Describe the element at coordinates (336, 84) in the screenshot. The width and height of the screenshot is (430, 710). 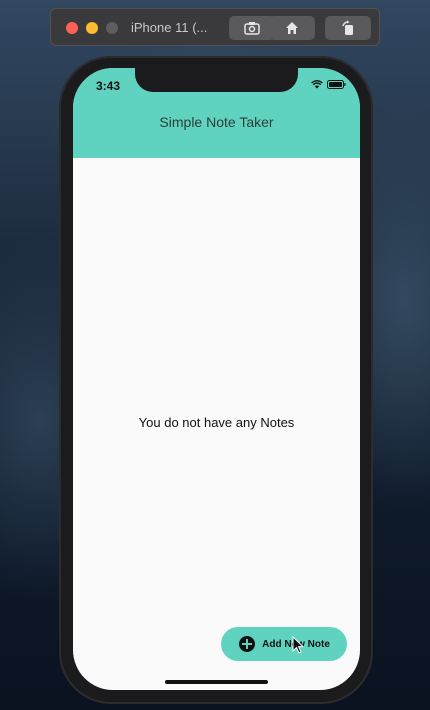
I see `battery-icon` at that location.